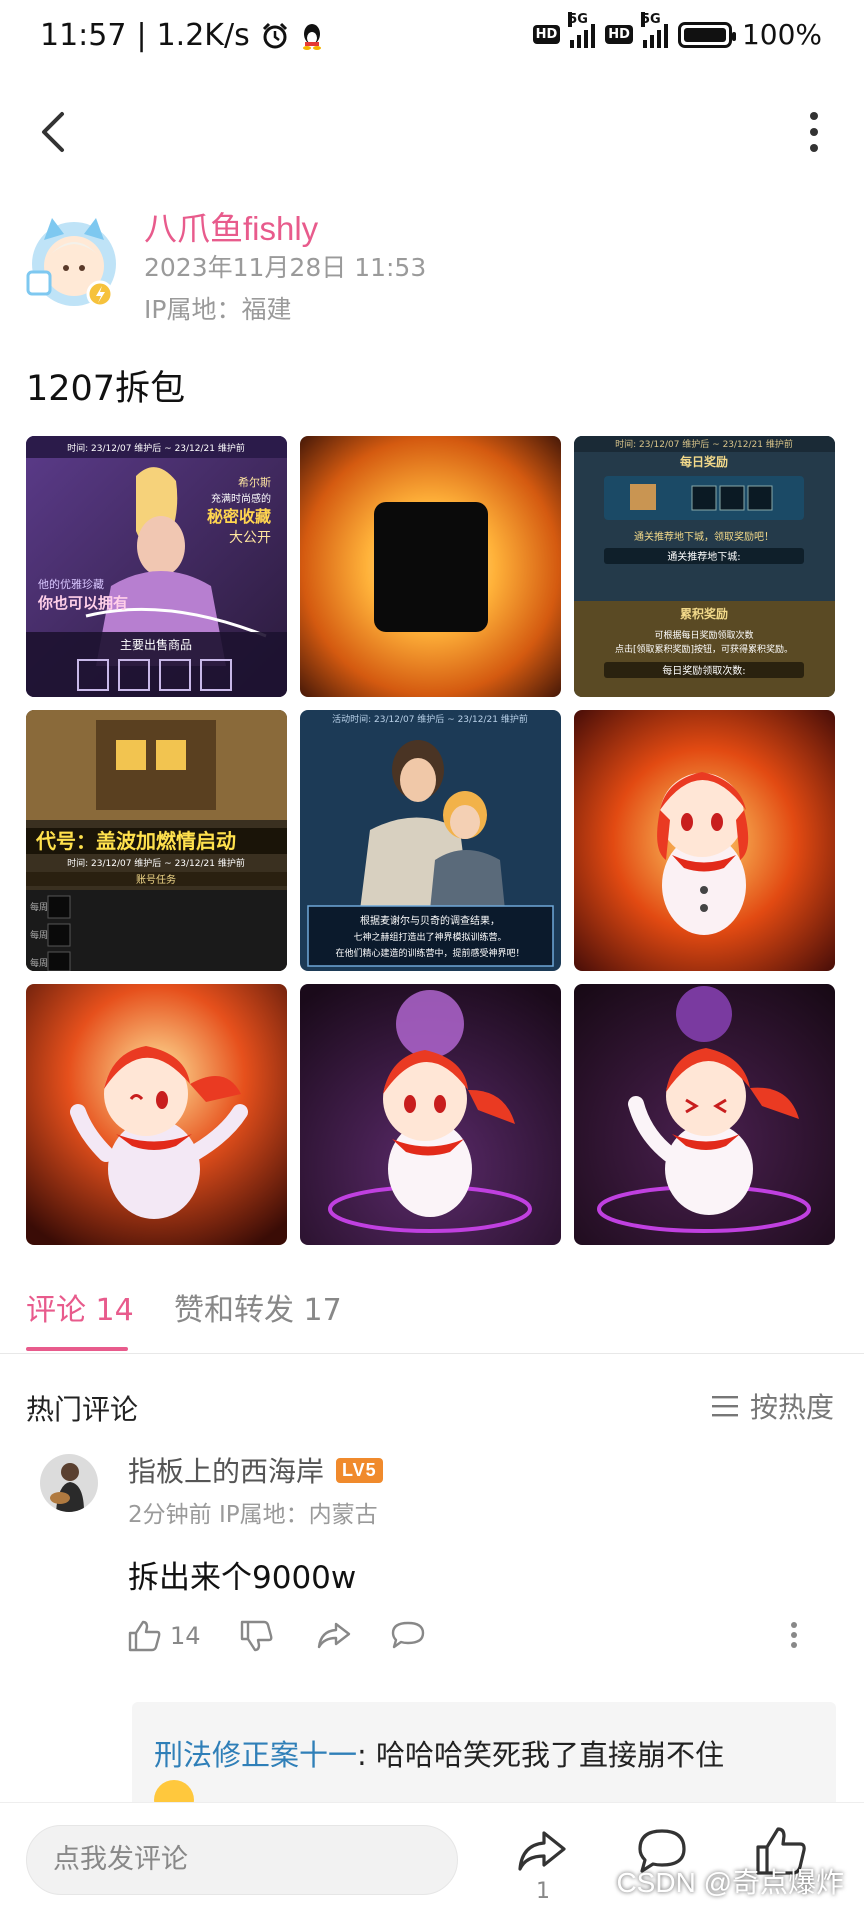 This screenshot has height=1920, width=864. What do you see at coordinates (58, 132) in the screenshot?
I see `back-arrow-icon` at bounding box center [58, 132].